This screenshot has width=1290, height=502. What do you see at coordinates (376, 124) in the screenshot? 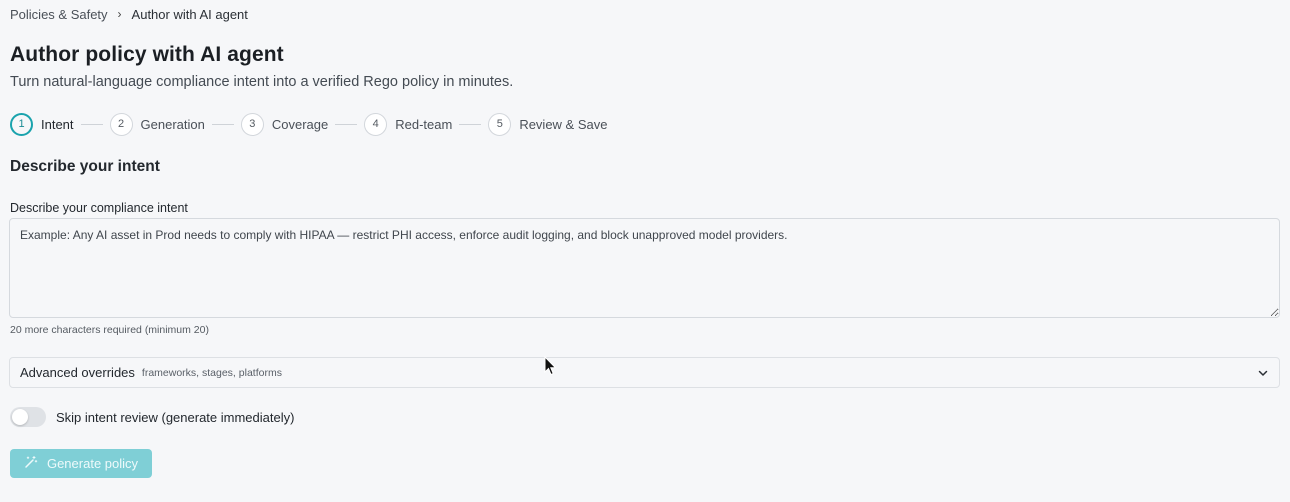
I see `step-number: 4` at bounding box center [376, 124].